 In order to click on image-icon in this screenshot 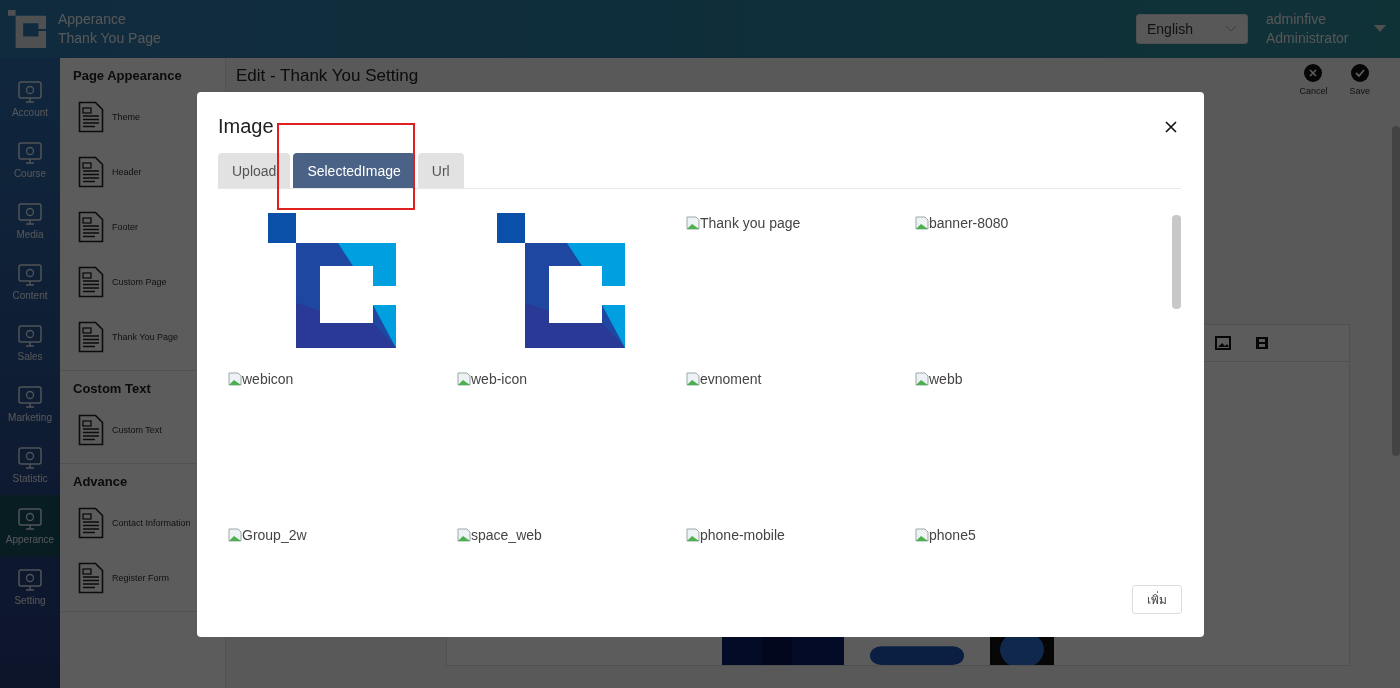, I will do `click(1223, 343)`.